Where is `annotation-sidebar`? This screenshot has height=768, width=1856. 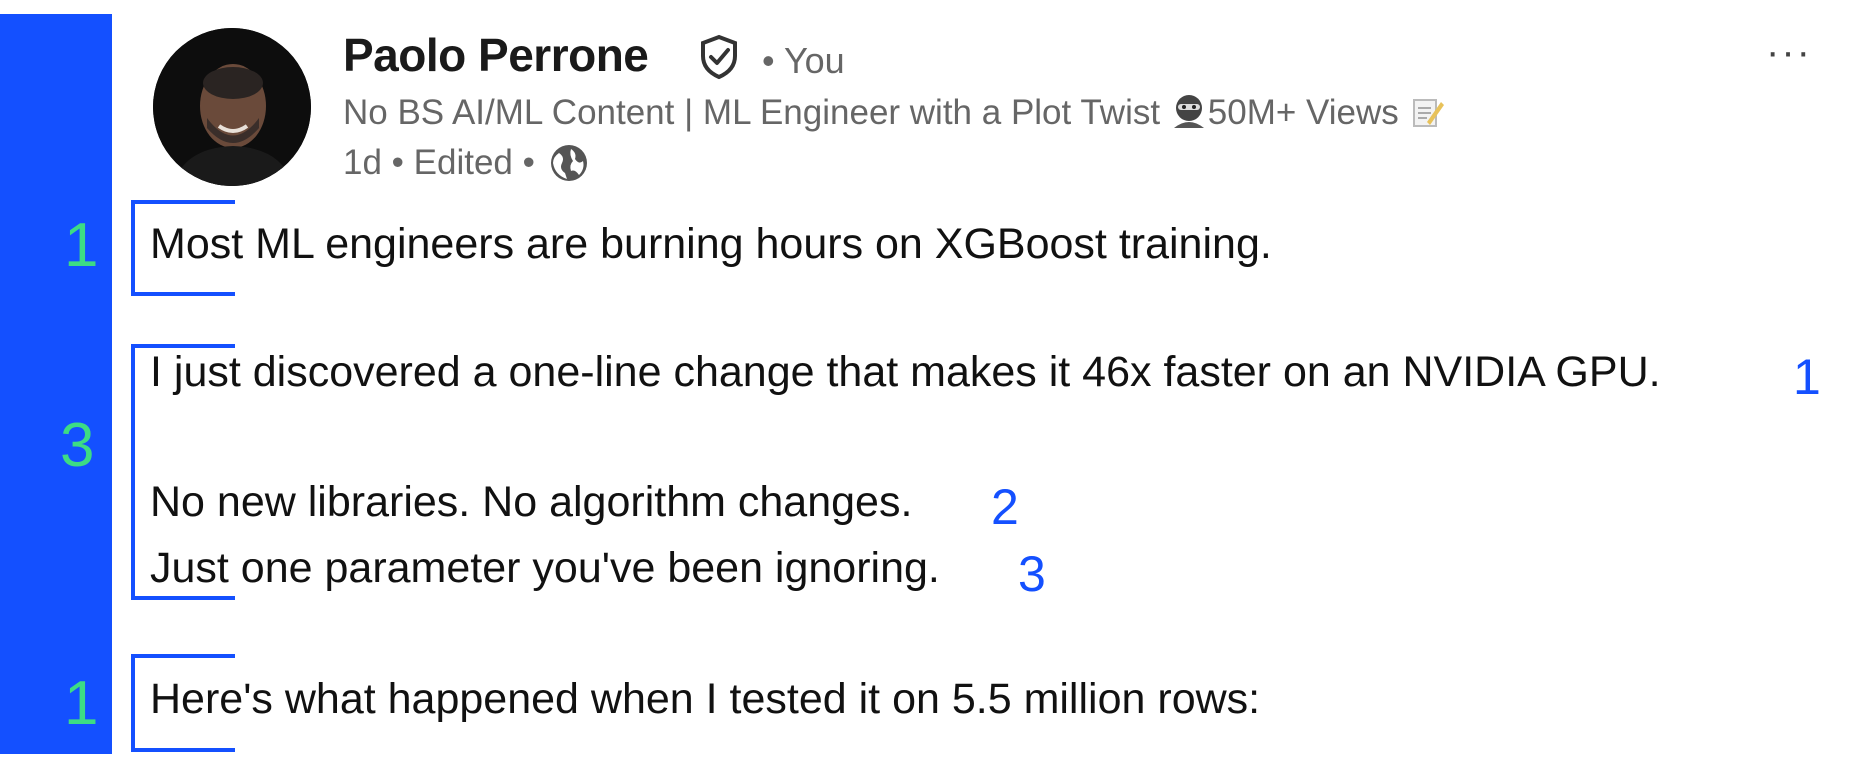
annotation-sidebar is located at coordinates (56, 384).